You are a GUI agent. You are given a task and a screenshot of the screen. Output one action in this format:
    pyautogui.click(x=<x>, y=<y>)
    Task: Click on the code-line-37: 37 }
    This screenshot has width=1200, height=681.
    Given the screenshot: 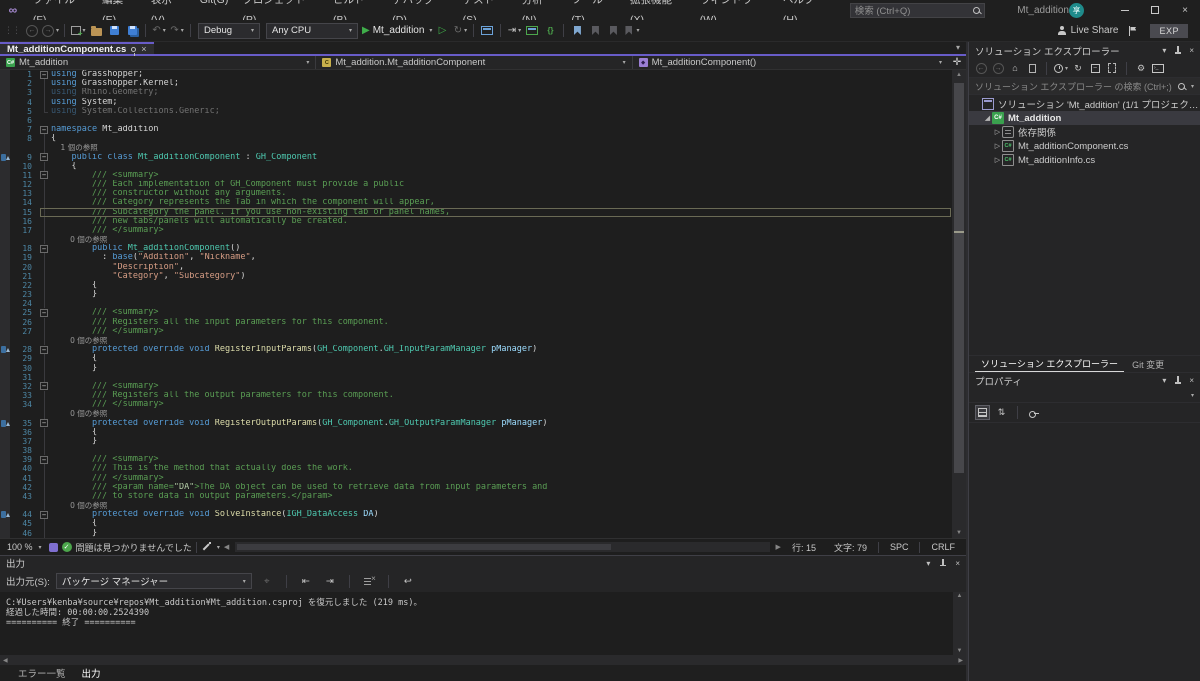 What is the action you would take?
    pyautogui.click(x=476, y=441)
    